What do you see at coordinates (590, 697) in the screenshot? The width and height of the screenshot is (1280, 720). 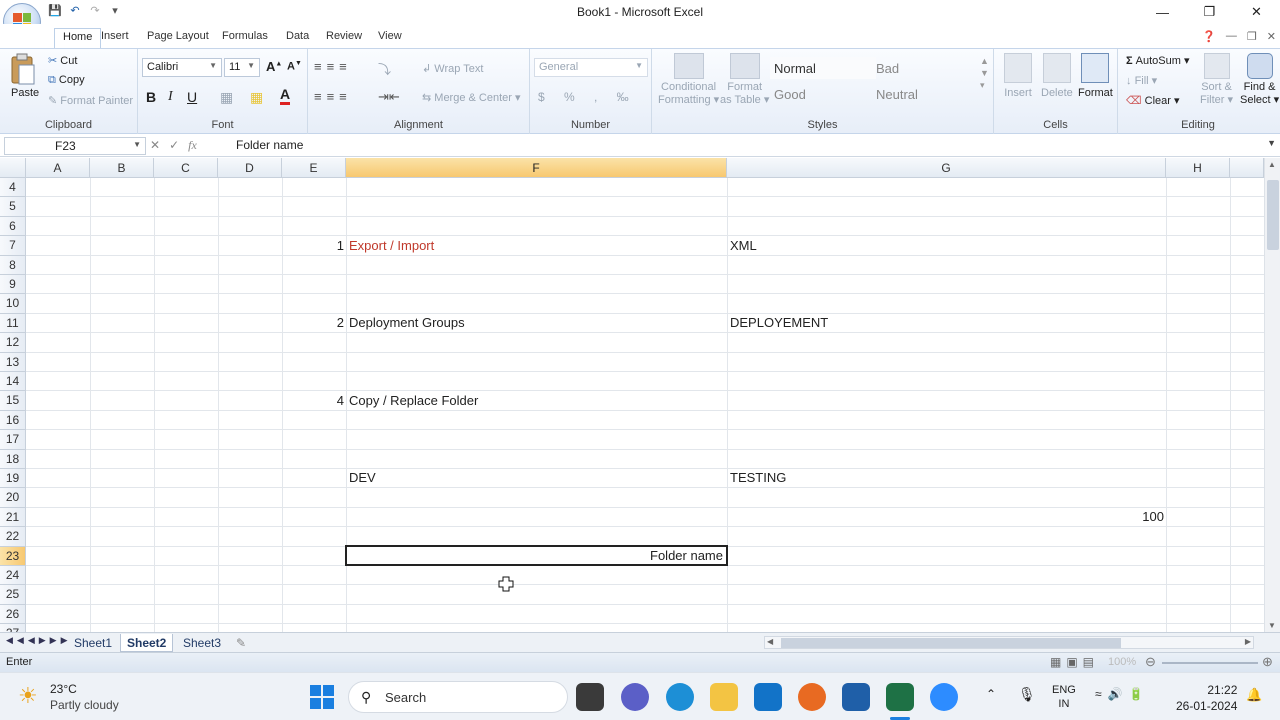 I see `file-explorer-dark-icon` at bounding box center [590, 697].